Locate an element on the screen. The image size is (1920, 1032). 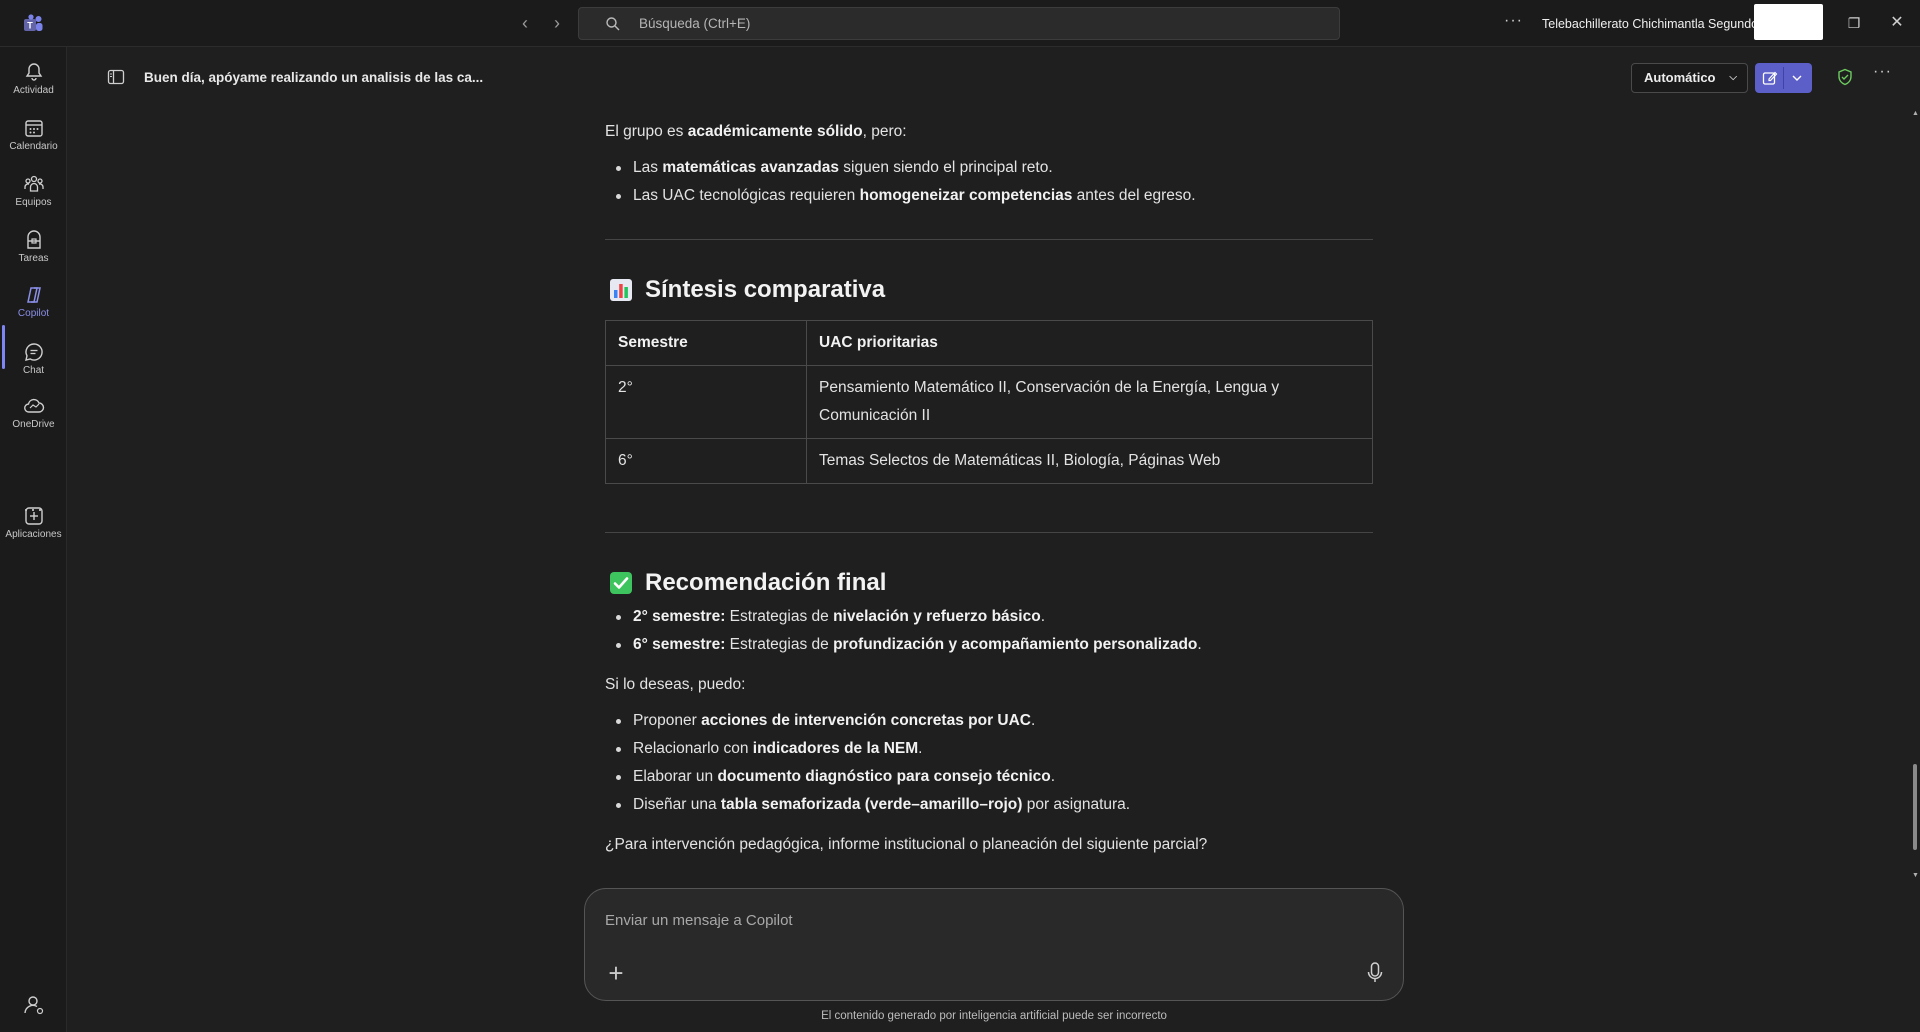
section-heading: Síntesis comparativa is located at coordinates (989, 290).